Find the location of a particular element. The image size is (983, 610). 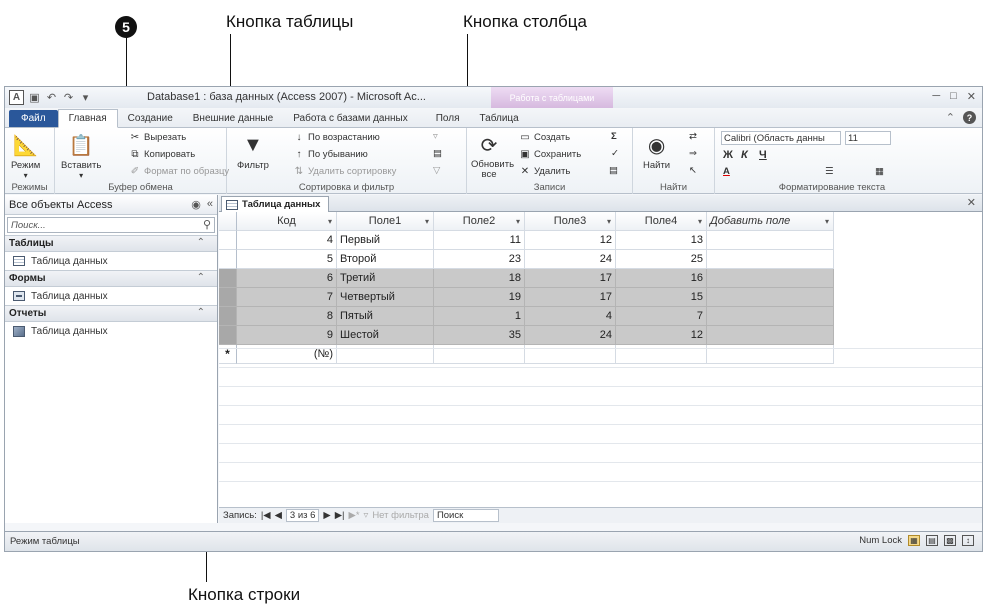

datasheet-view-icon: ▦ is located at coordinates (914, 540).